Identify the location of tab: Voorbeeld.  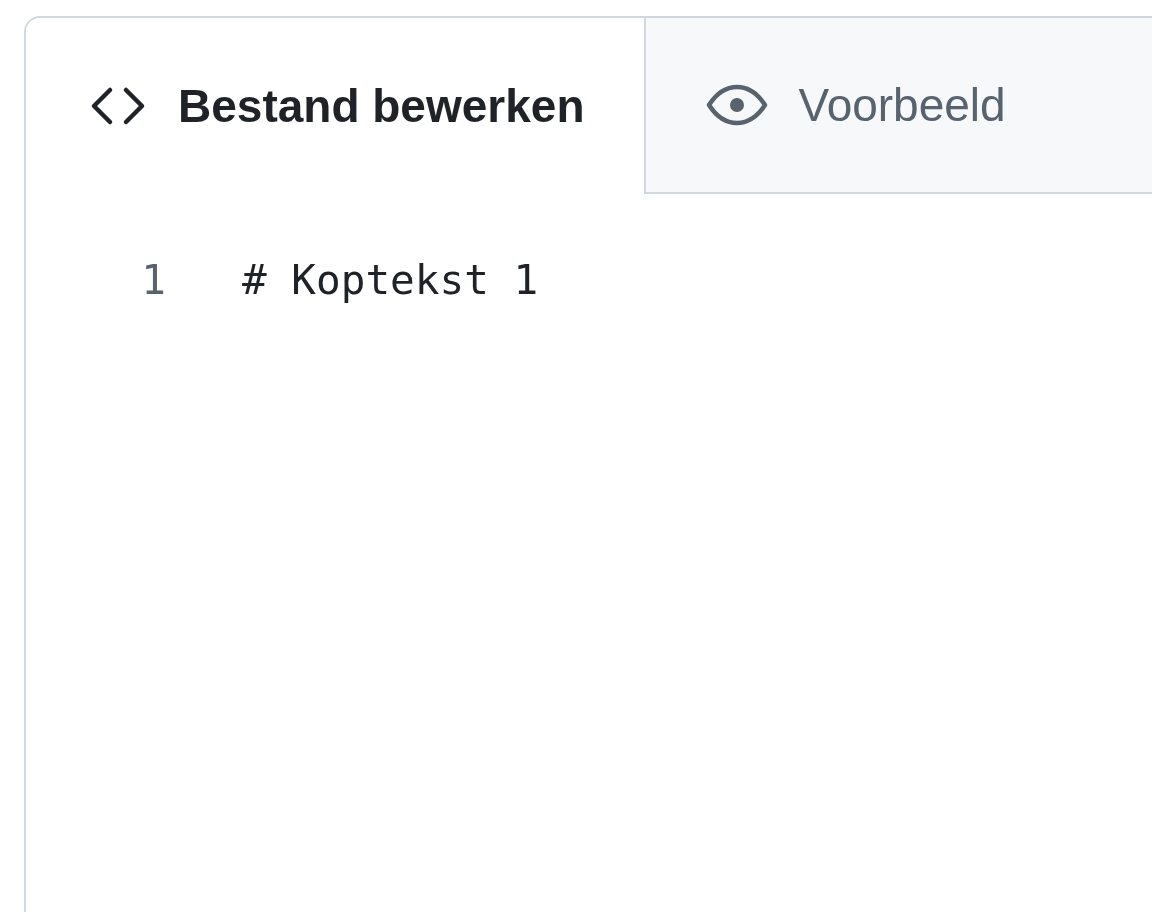
(898, 106).